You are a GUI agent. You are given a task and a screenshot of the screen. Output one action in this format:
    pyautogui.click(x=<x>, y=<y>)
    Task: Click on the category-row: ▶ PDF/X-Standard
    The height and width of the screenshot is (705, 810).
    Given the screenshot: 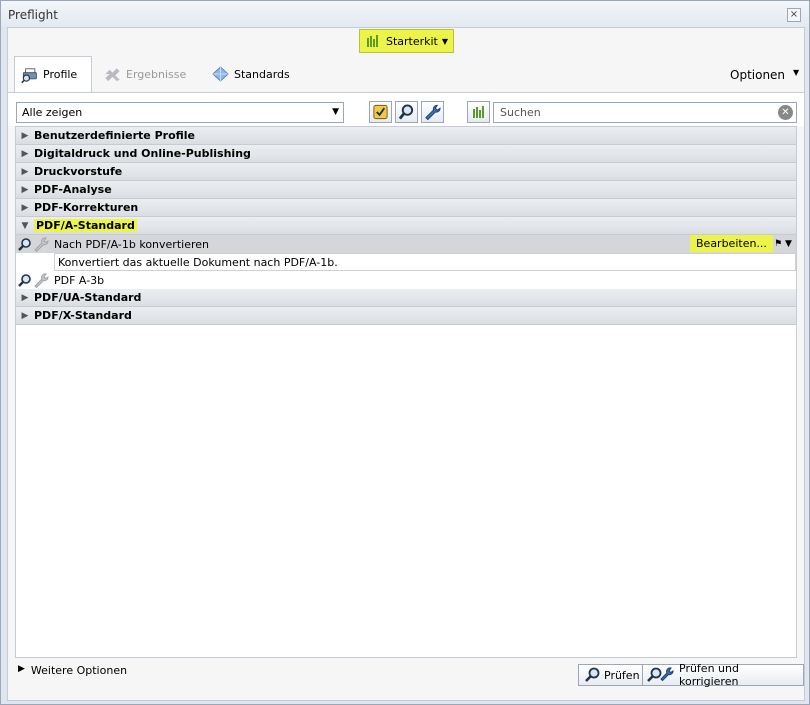 What is the action you would take?
    pyautogui.click(x=406, y=316)
    